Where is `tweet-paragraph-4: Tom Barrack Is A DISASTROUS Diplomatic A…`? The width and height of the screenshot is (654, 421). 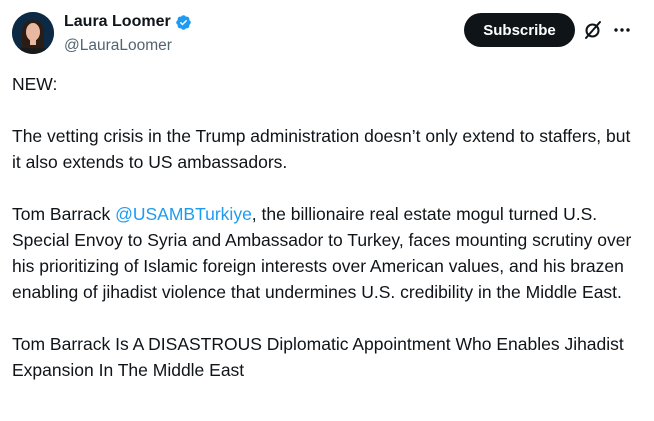 tweet-paragraph-4: Tom Barrack Is A DISASTROUS Diplomatic A… is located at coordinates (318, 357).